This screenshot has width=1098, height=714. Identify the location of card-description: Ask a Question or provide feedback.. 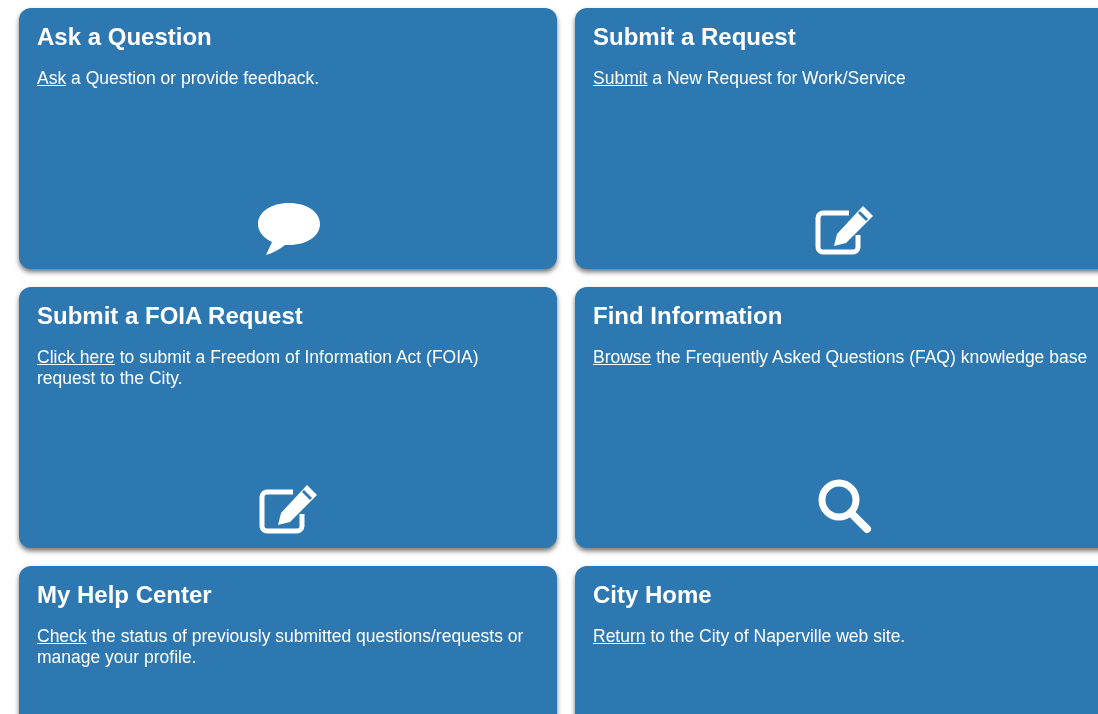
(179, 78).